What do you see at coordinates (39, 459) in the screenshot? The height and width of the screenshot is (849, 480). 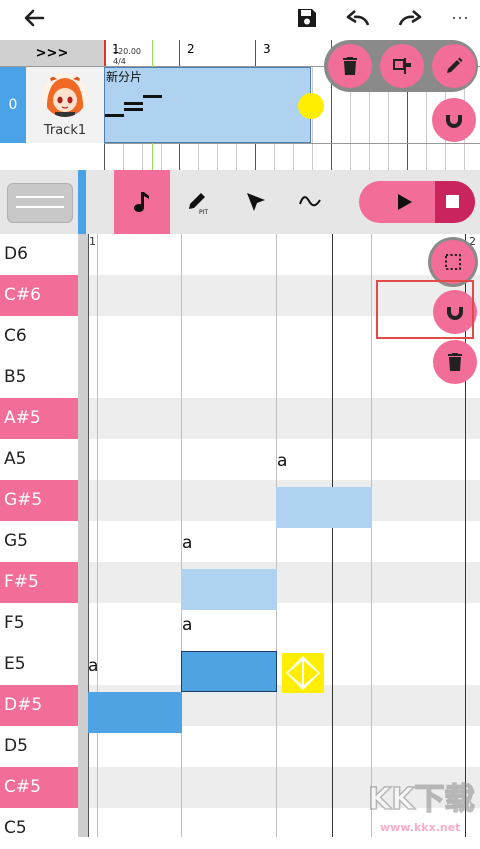 I see `piano-key: A5` at bounding box center [39, 459].